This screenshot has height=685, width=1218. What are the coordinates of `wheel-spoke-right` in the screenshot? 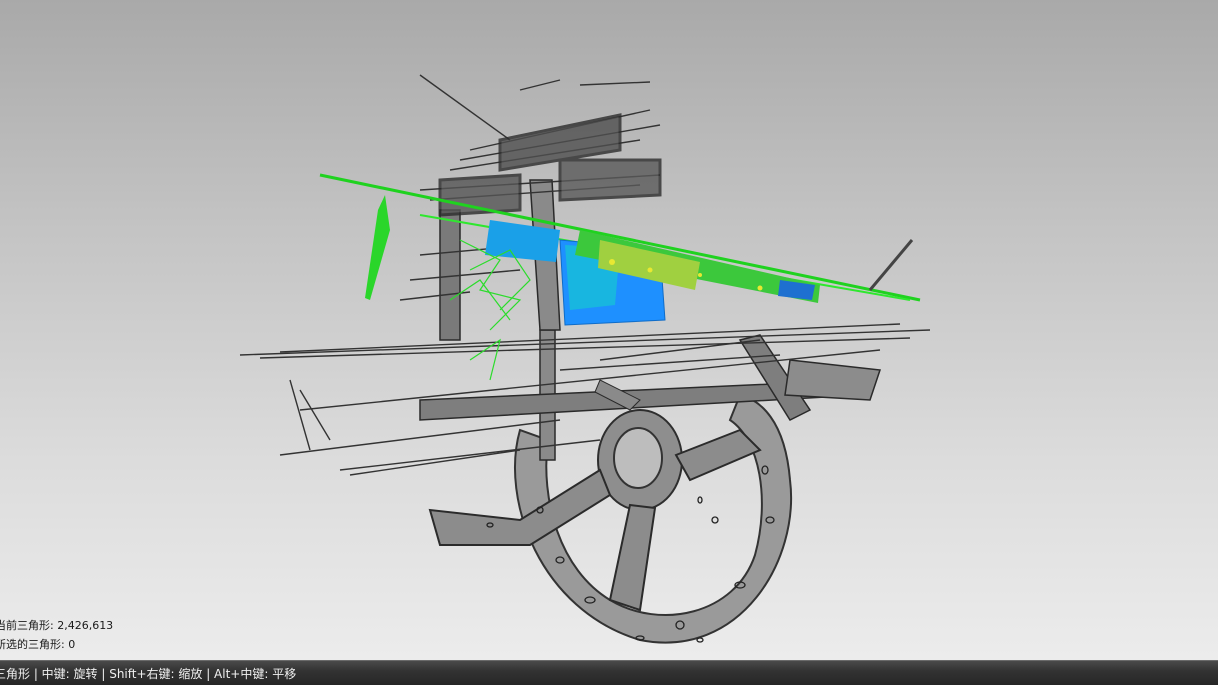 It's located at (718, 455).